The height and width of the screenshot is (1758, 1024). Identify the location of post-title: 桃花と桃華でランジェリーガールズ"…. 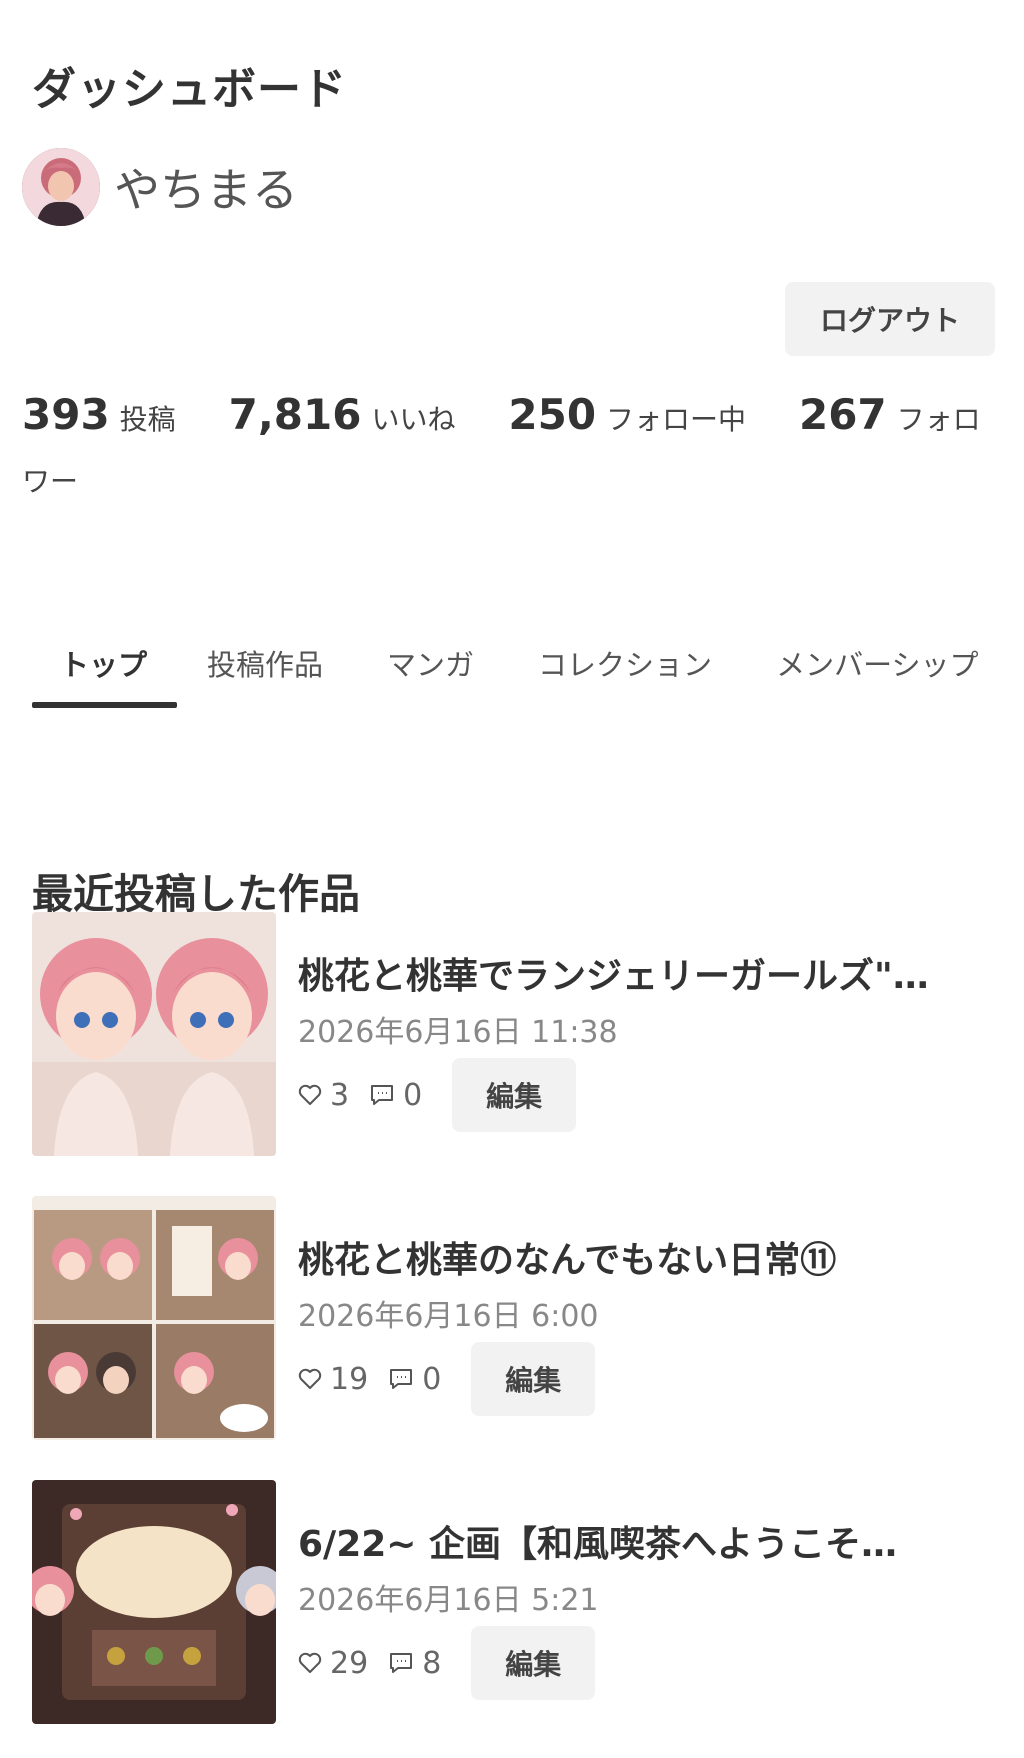
(650, 973).